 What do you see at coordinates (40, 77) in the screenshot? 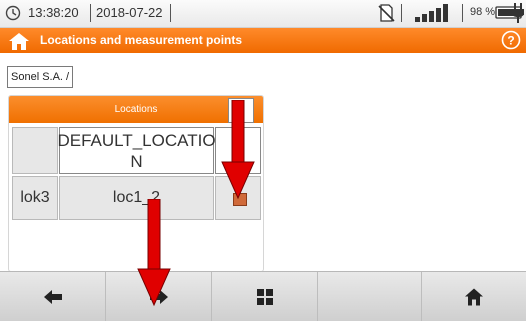
I see `breadcrumb: Sonel S.A. /` at bounding box center [40, 77].